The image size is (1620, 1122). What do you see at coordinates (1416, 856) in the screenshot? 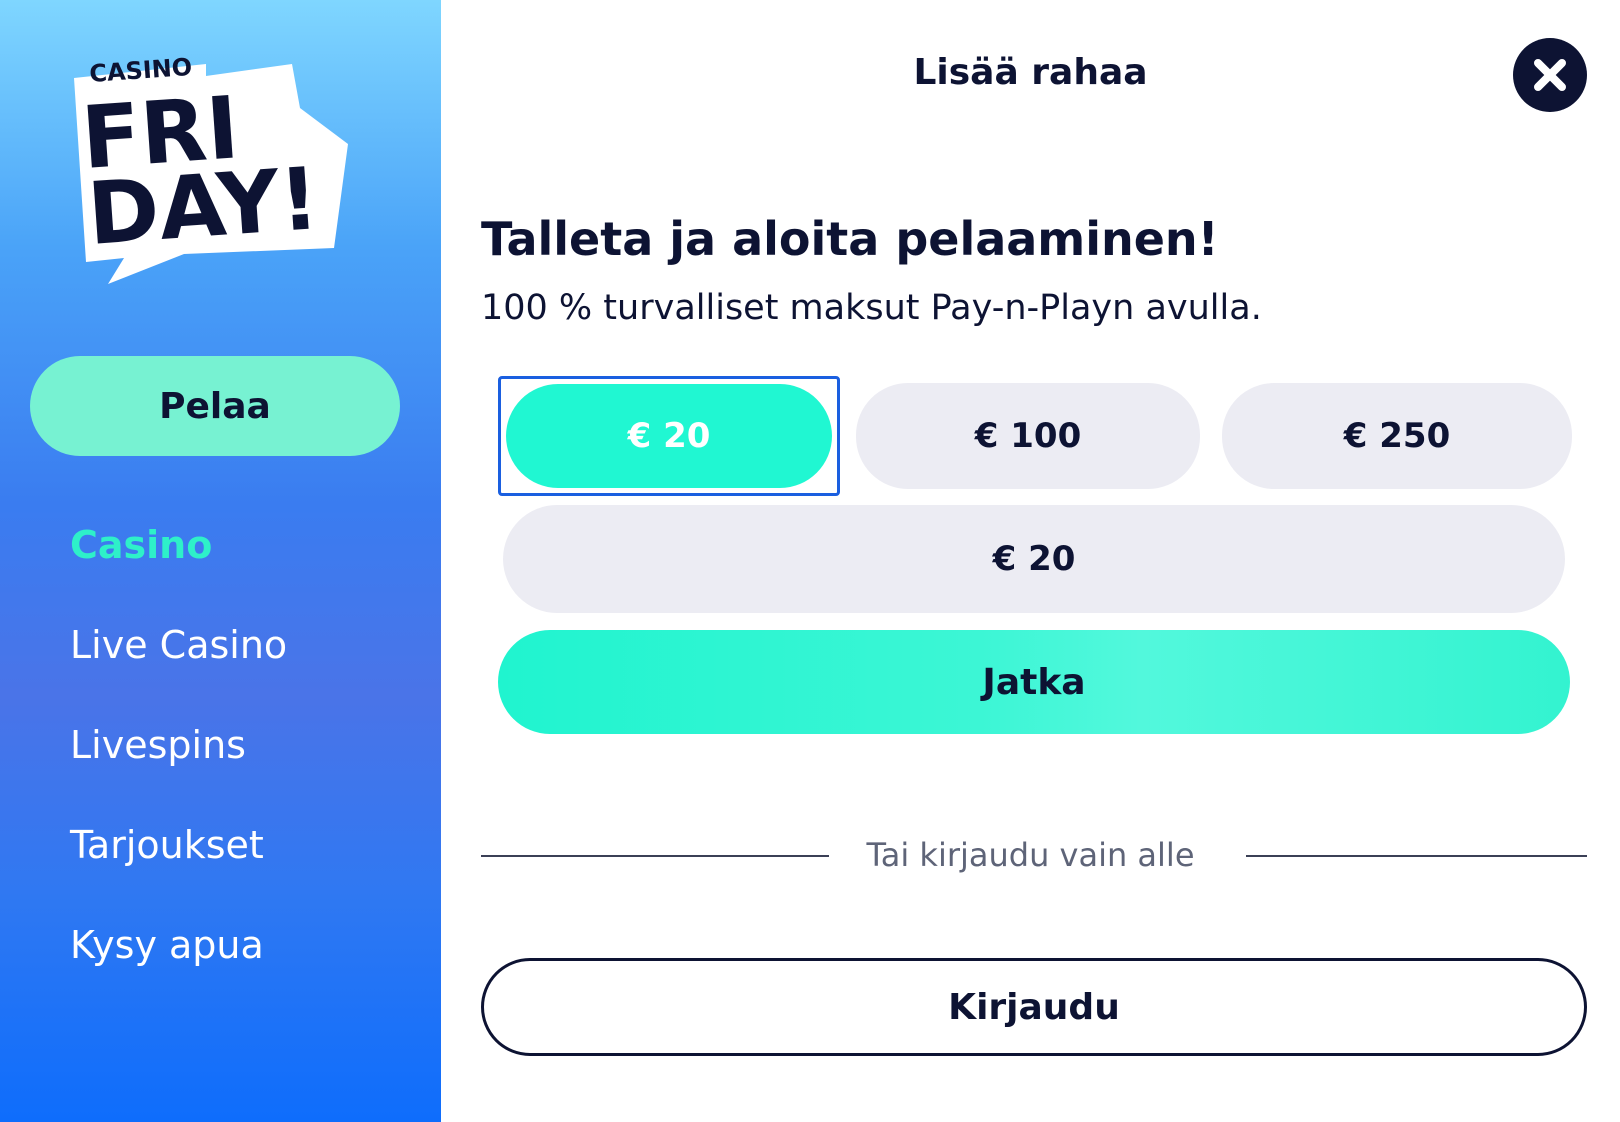
I see `divider-line-right` at bounding box center [1416, 856].